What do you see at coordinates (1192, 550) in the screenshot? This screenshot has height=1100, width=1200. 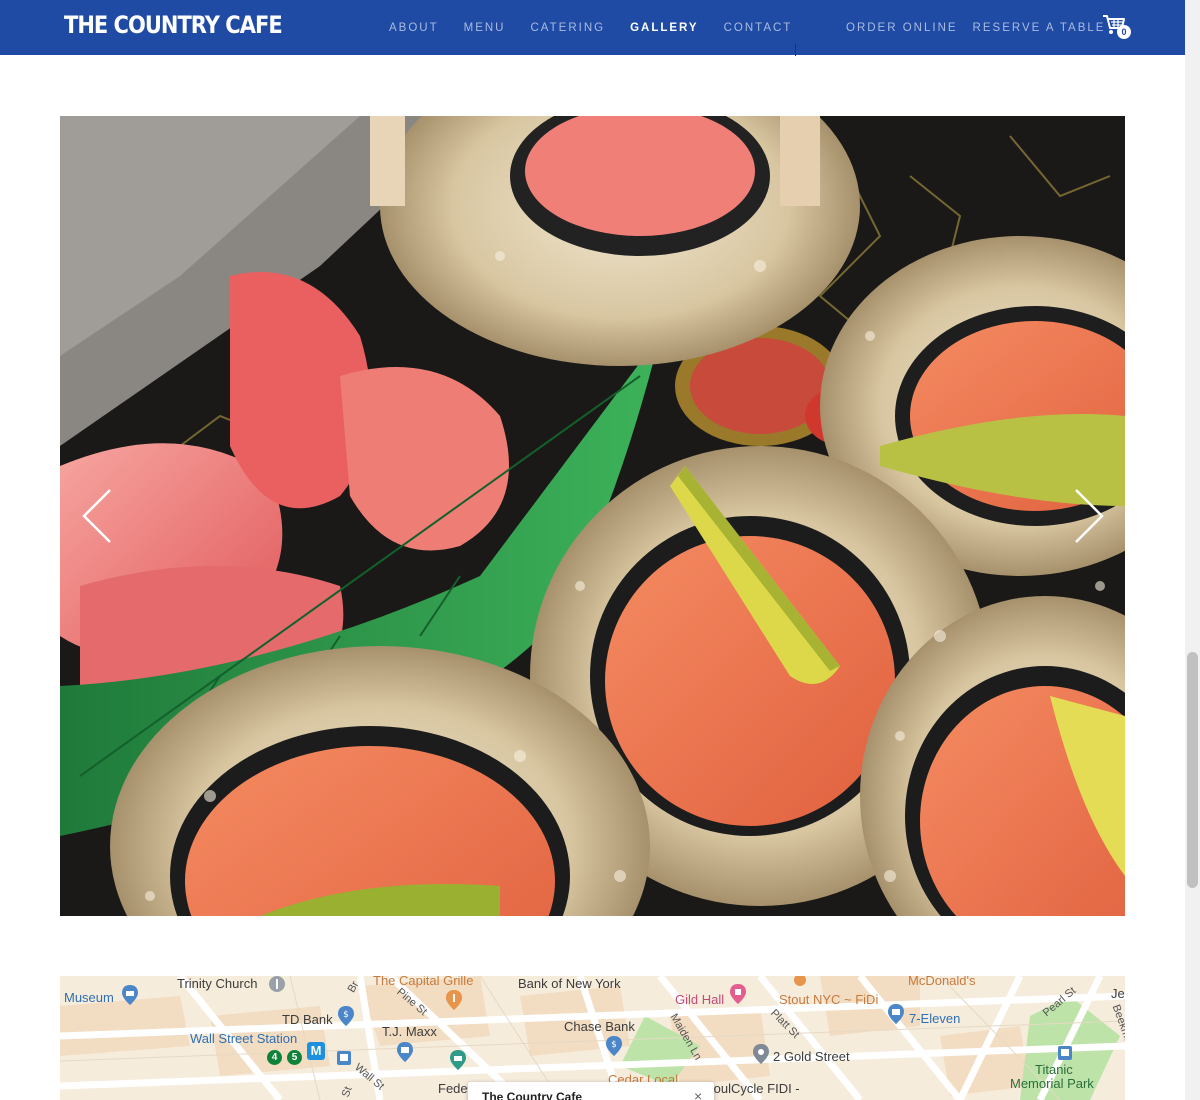 I see `page-scrollbar-track` at bounding box center [1192, 550].